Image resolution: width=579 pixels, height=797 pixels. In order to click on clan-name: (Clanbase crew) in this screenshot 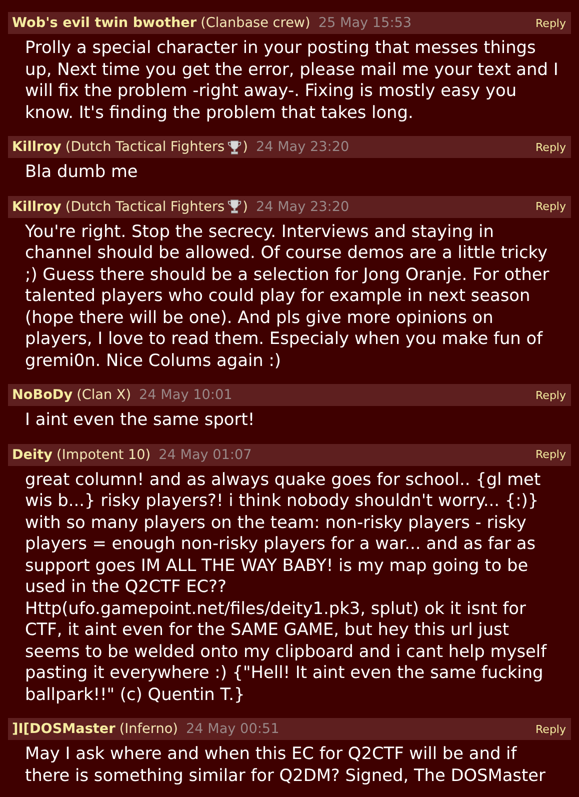, I will do `click(255, 23)`.